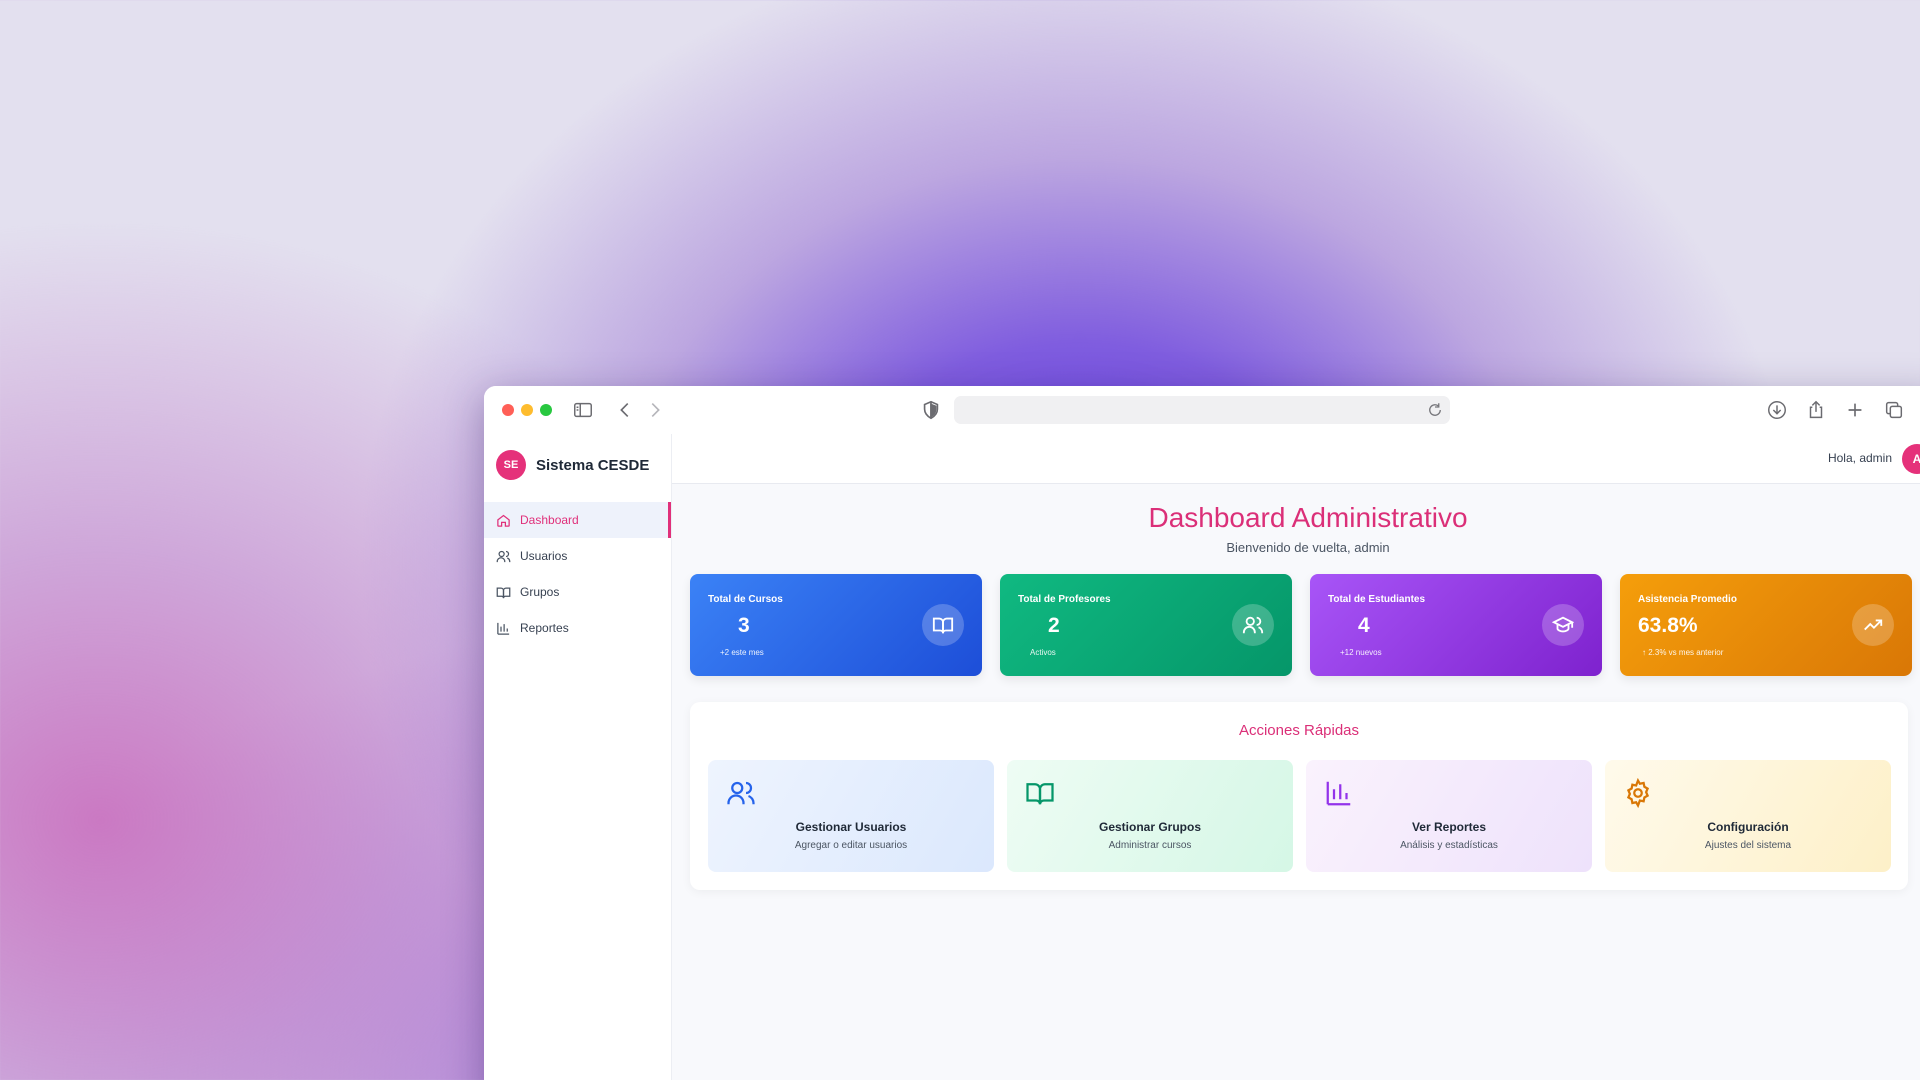  I want to click on quick-action-desc: Análisis y estadísticas, so click(1449, 845).